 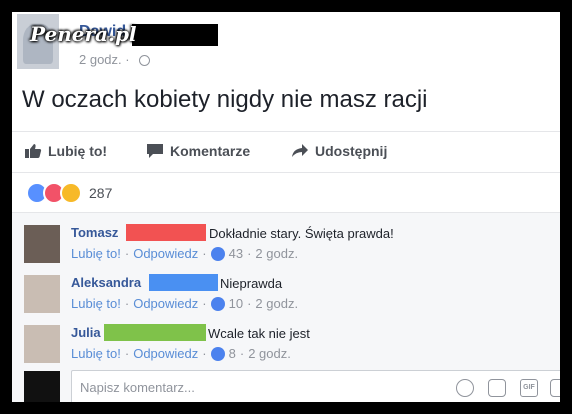 I want to click on share-label: Udostępnij, so click(x=351, y=151).